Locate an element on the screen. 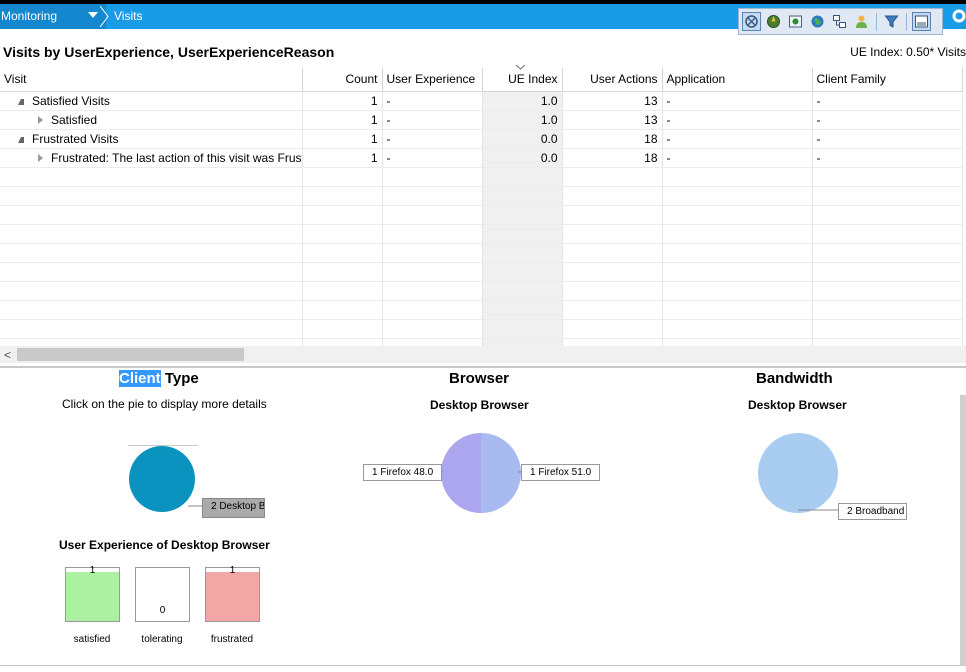 The width and height of the screenshot is (966, 672). visit-label: Satisfied is located at coordinates (74, 119).